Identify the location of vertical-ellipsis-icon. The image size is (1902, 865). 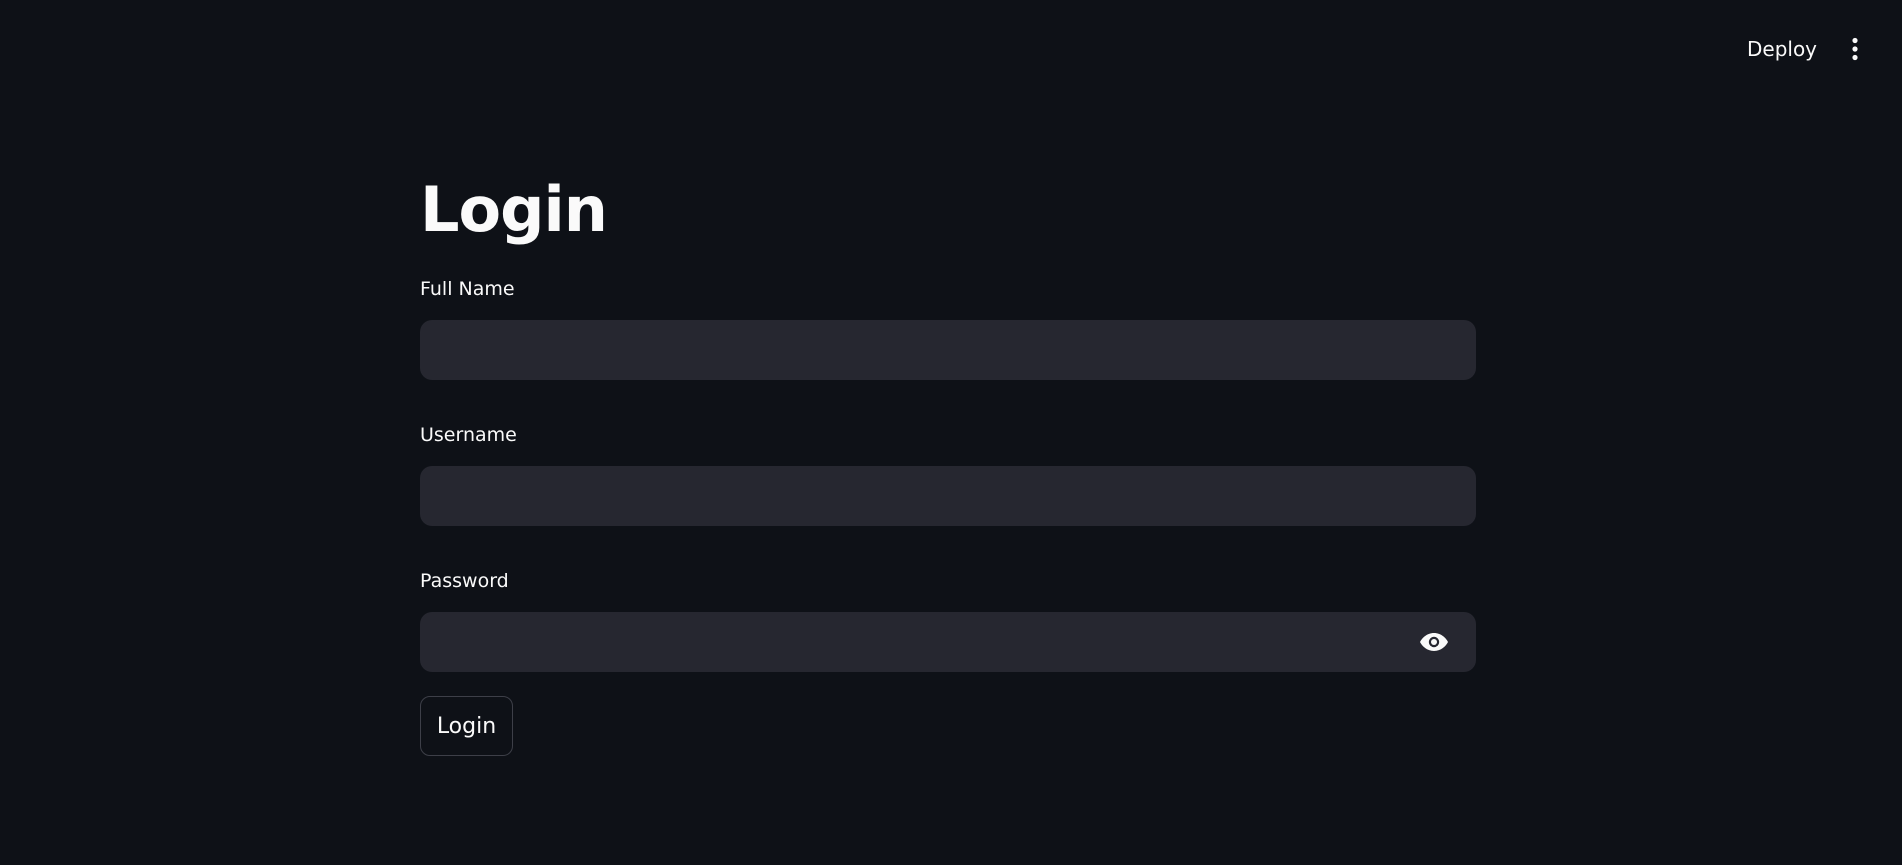
(1855, 49).